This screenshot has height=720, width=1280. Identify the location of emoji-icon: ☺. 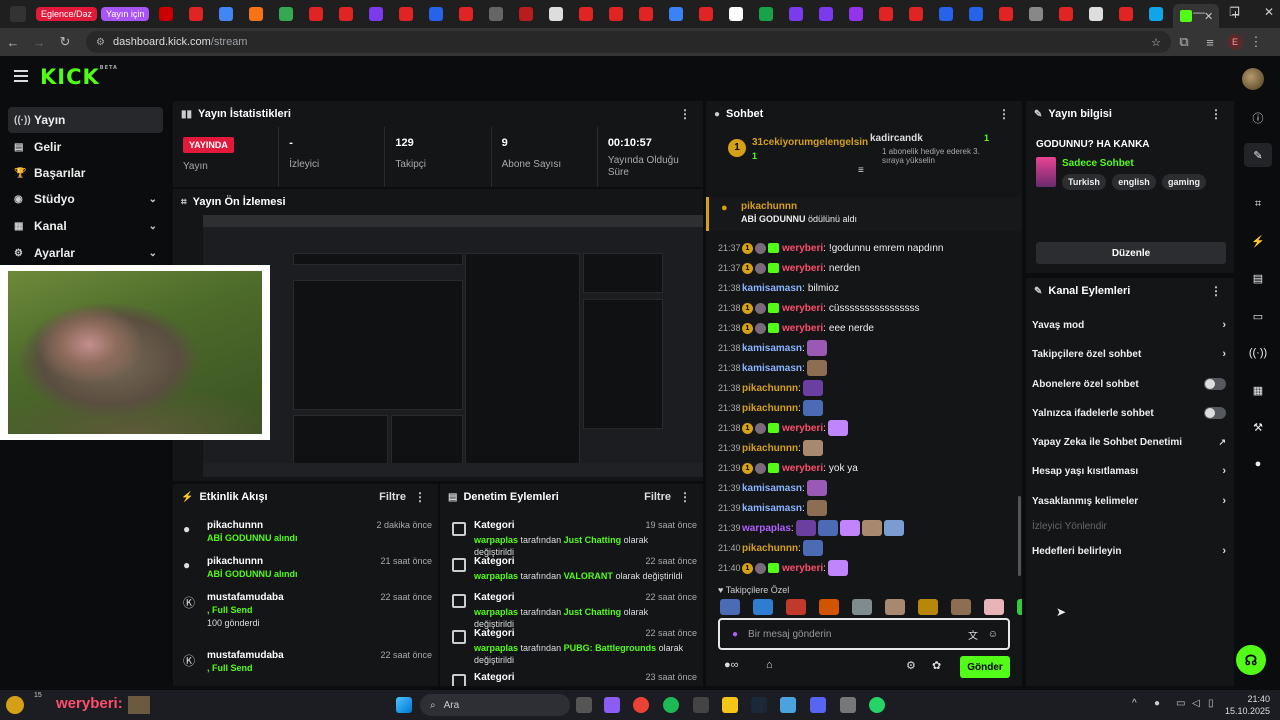
(993, 634).